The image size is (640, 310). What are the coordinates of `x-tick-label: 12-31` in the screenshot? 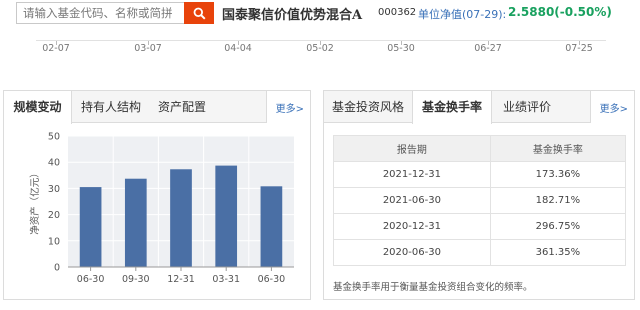 It's located at (181, 279).